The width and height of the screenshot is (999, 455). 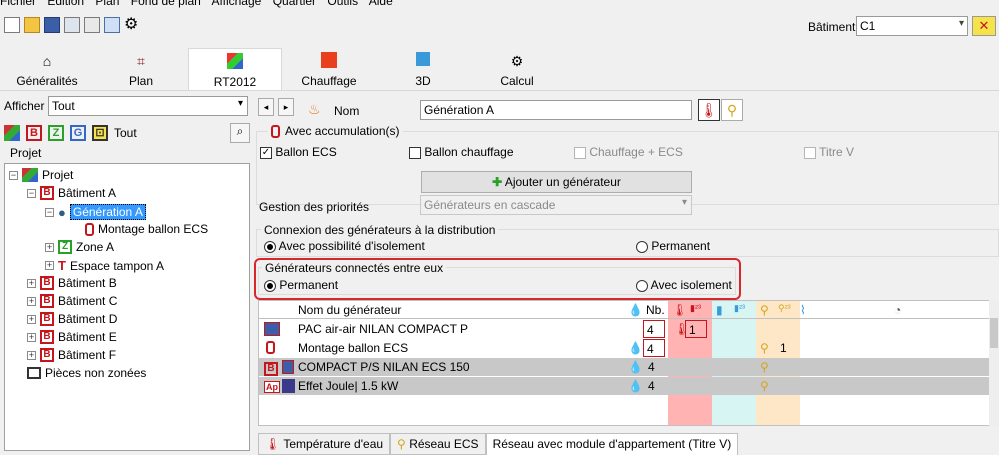 What do you see at coordinates (126, 153) in the screenshot?
I see `projet-header: Projet` at bounding box center [126, 153].